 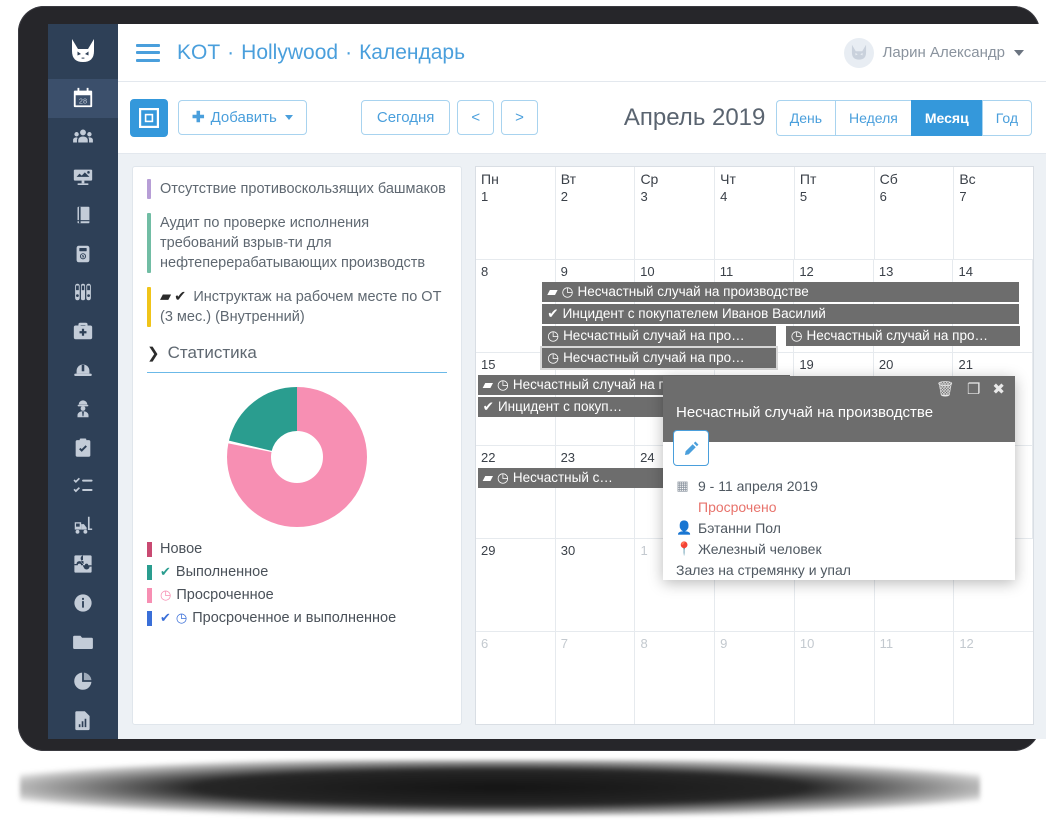 What do you see at coordinates (552, 291) in the screenshot?
I see `folder-icon: ▰` at bounding box center [552, 291].